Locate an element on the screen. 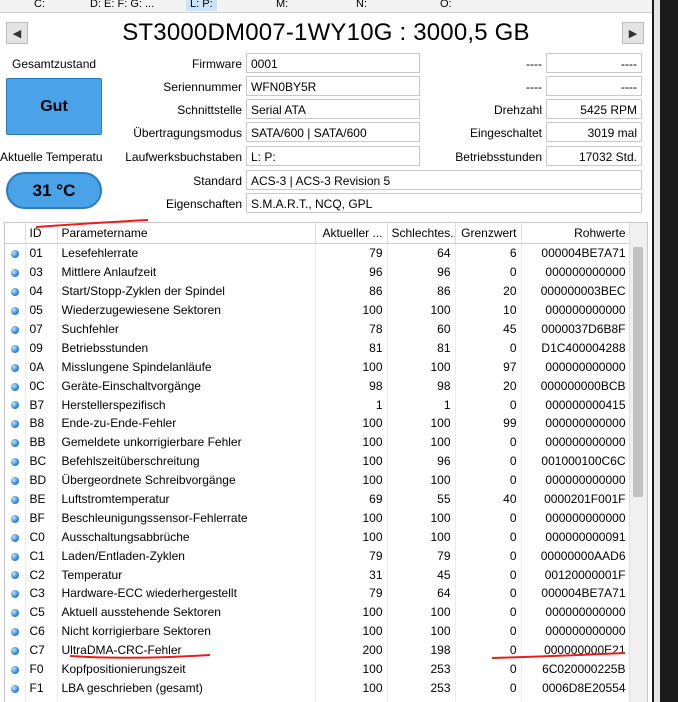  name-cell: Ausschaltungsabbrüche is located at coordinates (186, 537).